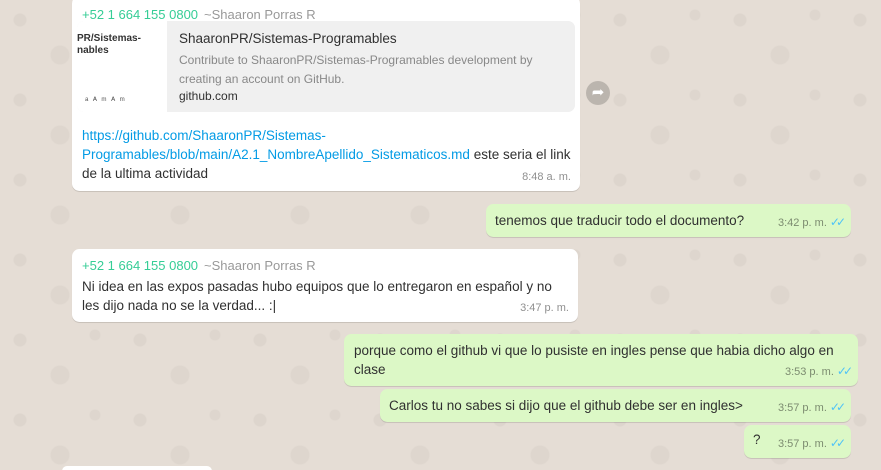 Image resolution: width=881 pixels, height=470 pixels. I want to click on thumbnail-footer: ᵃ ᴬ ᵐ ᴬ ᵐ, so click(105, 100).